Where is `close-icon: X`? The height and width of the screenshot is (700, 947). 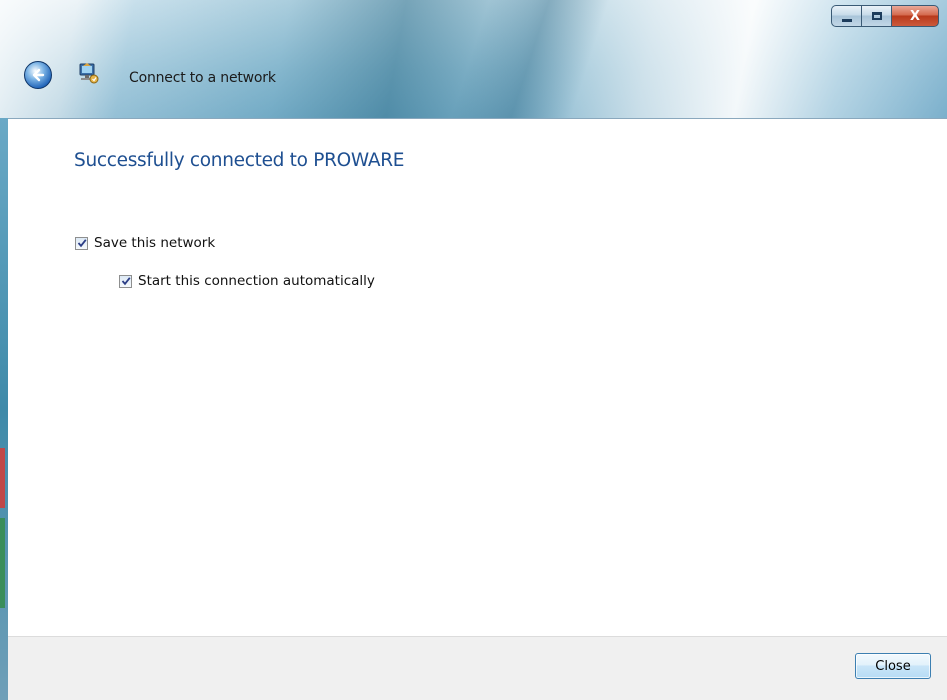
close-icon: X is located at coordinates (915, 16).